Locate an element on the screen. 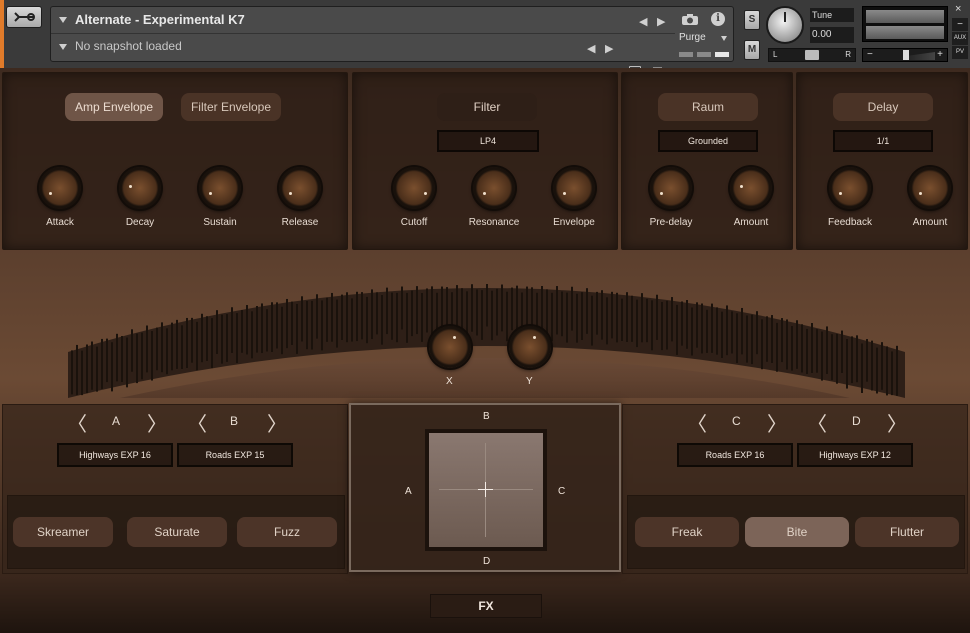  output-level-meter is located at coordinates (905, 24).